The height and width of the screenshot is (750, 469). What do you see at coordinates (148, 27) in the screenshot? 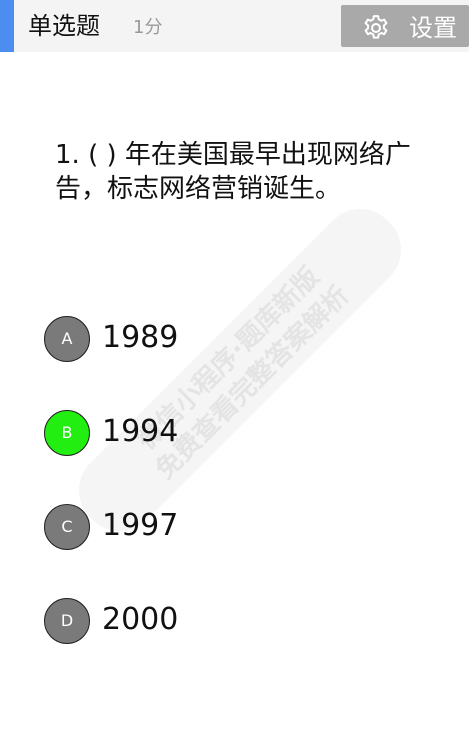
I see `score-label: 1分` at bounding box center [148, 27].